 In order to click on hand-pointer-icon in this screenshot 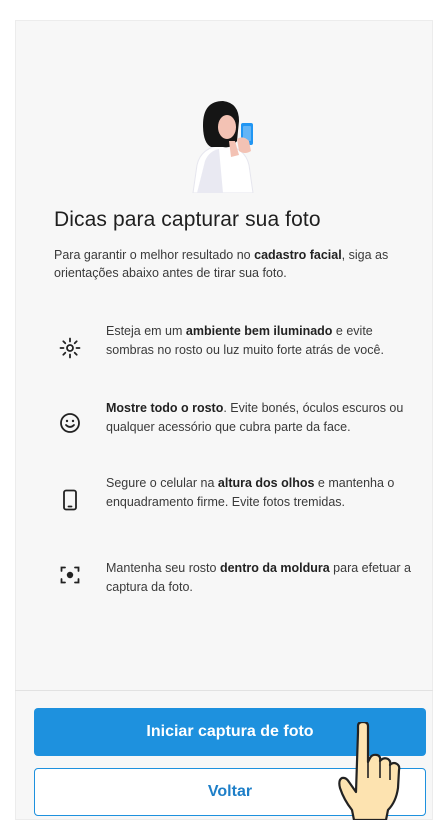, I will do `click(369, 771)`.